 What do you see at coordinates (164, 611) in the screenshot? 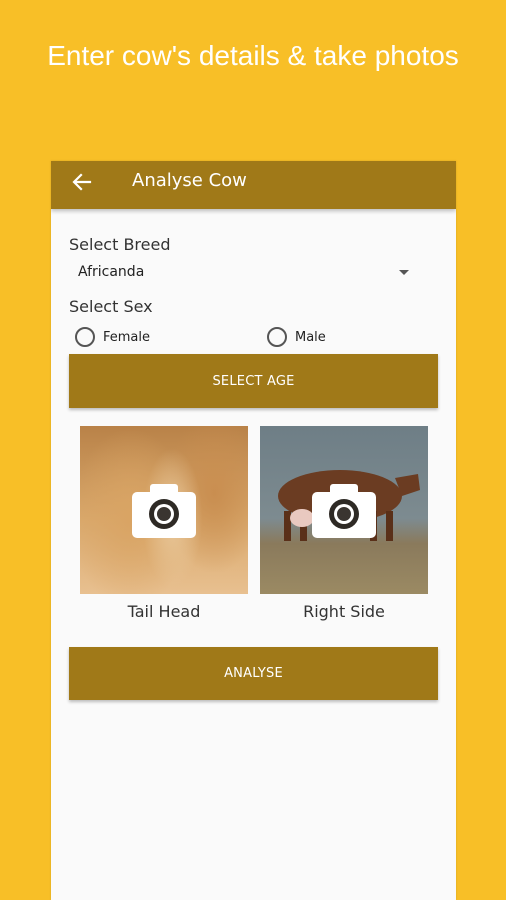
I see `tail-head-caption: Tail Head` at bounding box center [164, 611].